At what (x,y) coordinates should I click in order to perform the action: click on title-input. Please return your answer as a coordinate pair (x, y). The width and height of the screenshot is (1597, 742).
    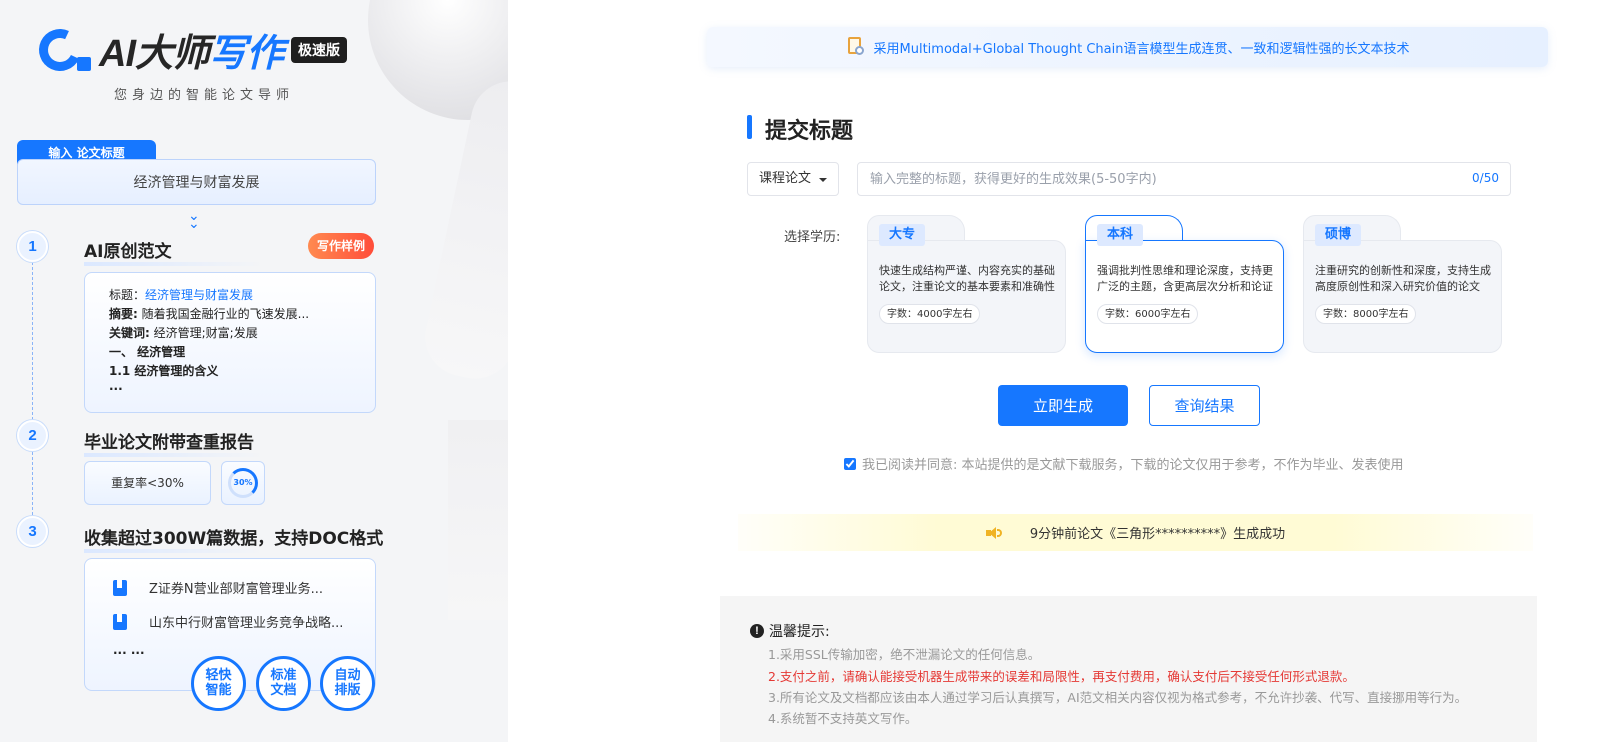
    Looking at the image, I should click on (1153, 179).